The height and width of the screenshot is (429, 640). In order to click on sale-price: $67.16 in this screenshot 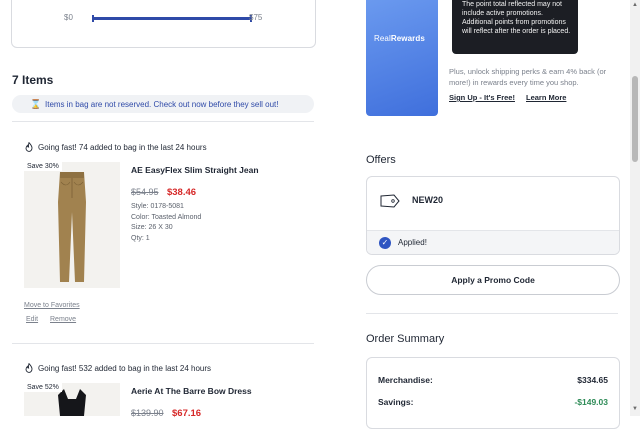, I will do `click(187, 413)`.